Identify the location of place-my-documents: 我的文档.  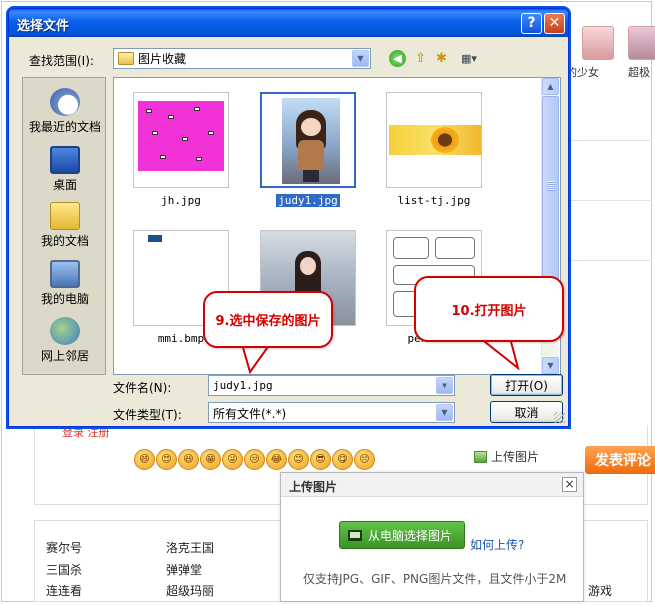
(65, 225).